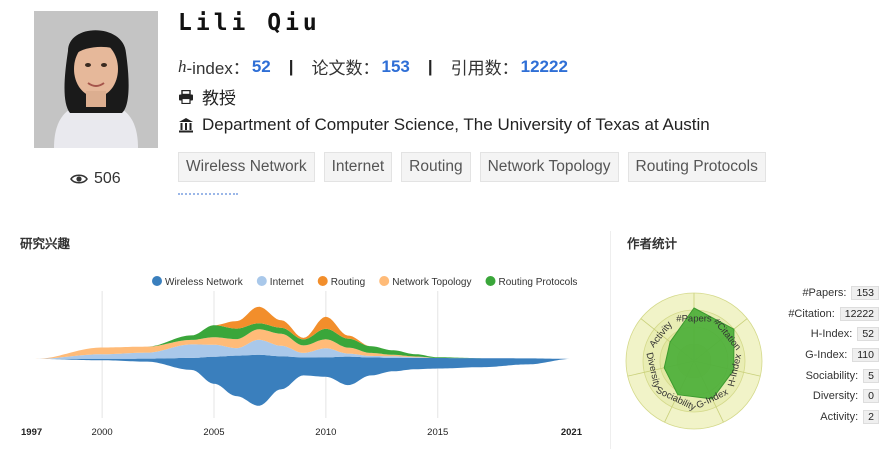  I want to click on author-title: 教授, so click(219, 98).